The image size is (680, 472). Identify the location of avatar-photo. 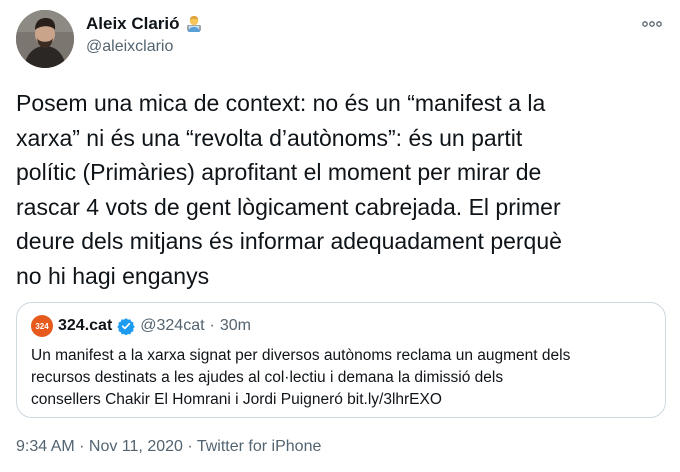
(45, 39).